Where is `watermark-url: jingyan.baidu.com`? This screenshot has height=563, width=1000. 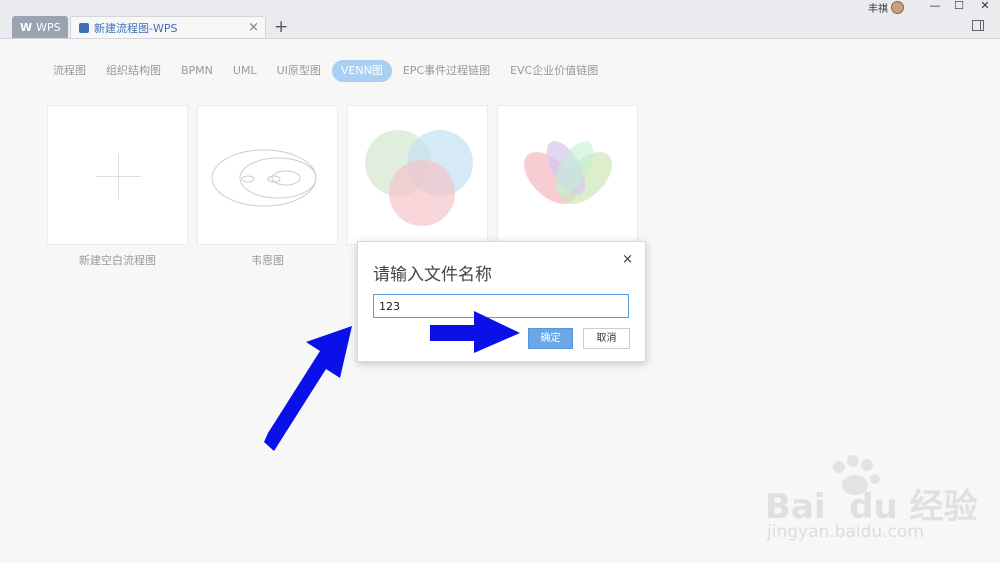
watermark-url: jingyan.baidu.com is located at coordinates (845, 532).